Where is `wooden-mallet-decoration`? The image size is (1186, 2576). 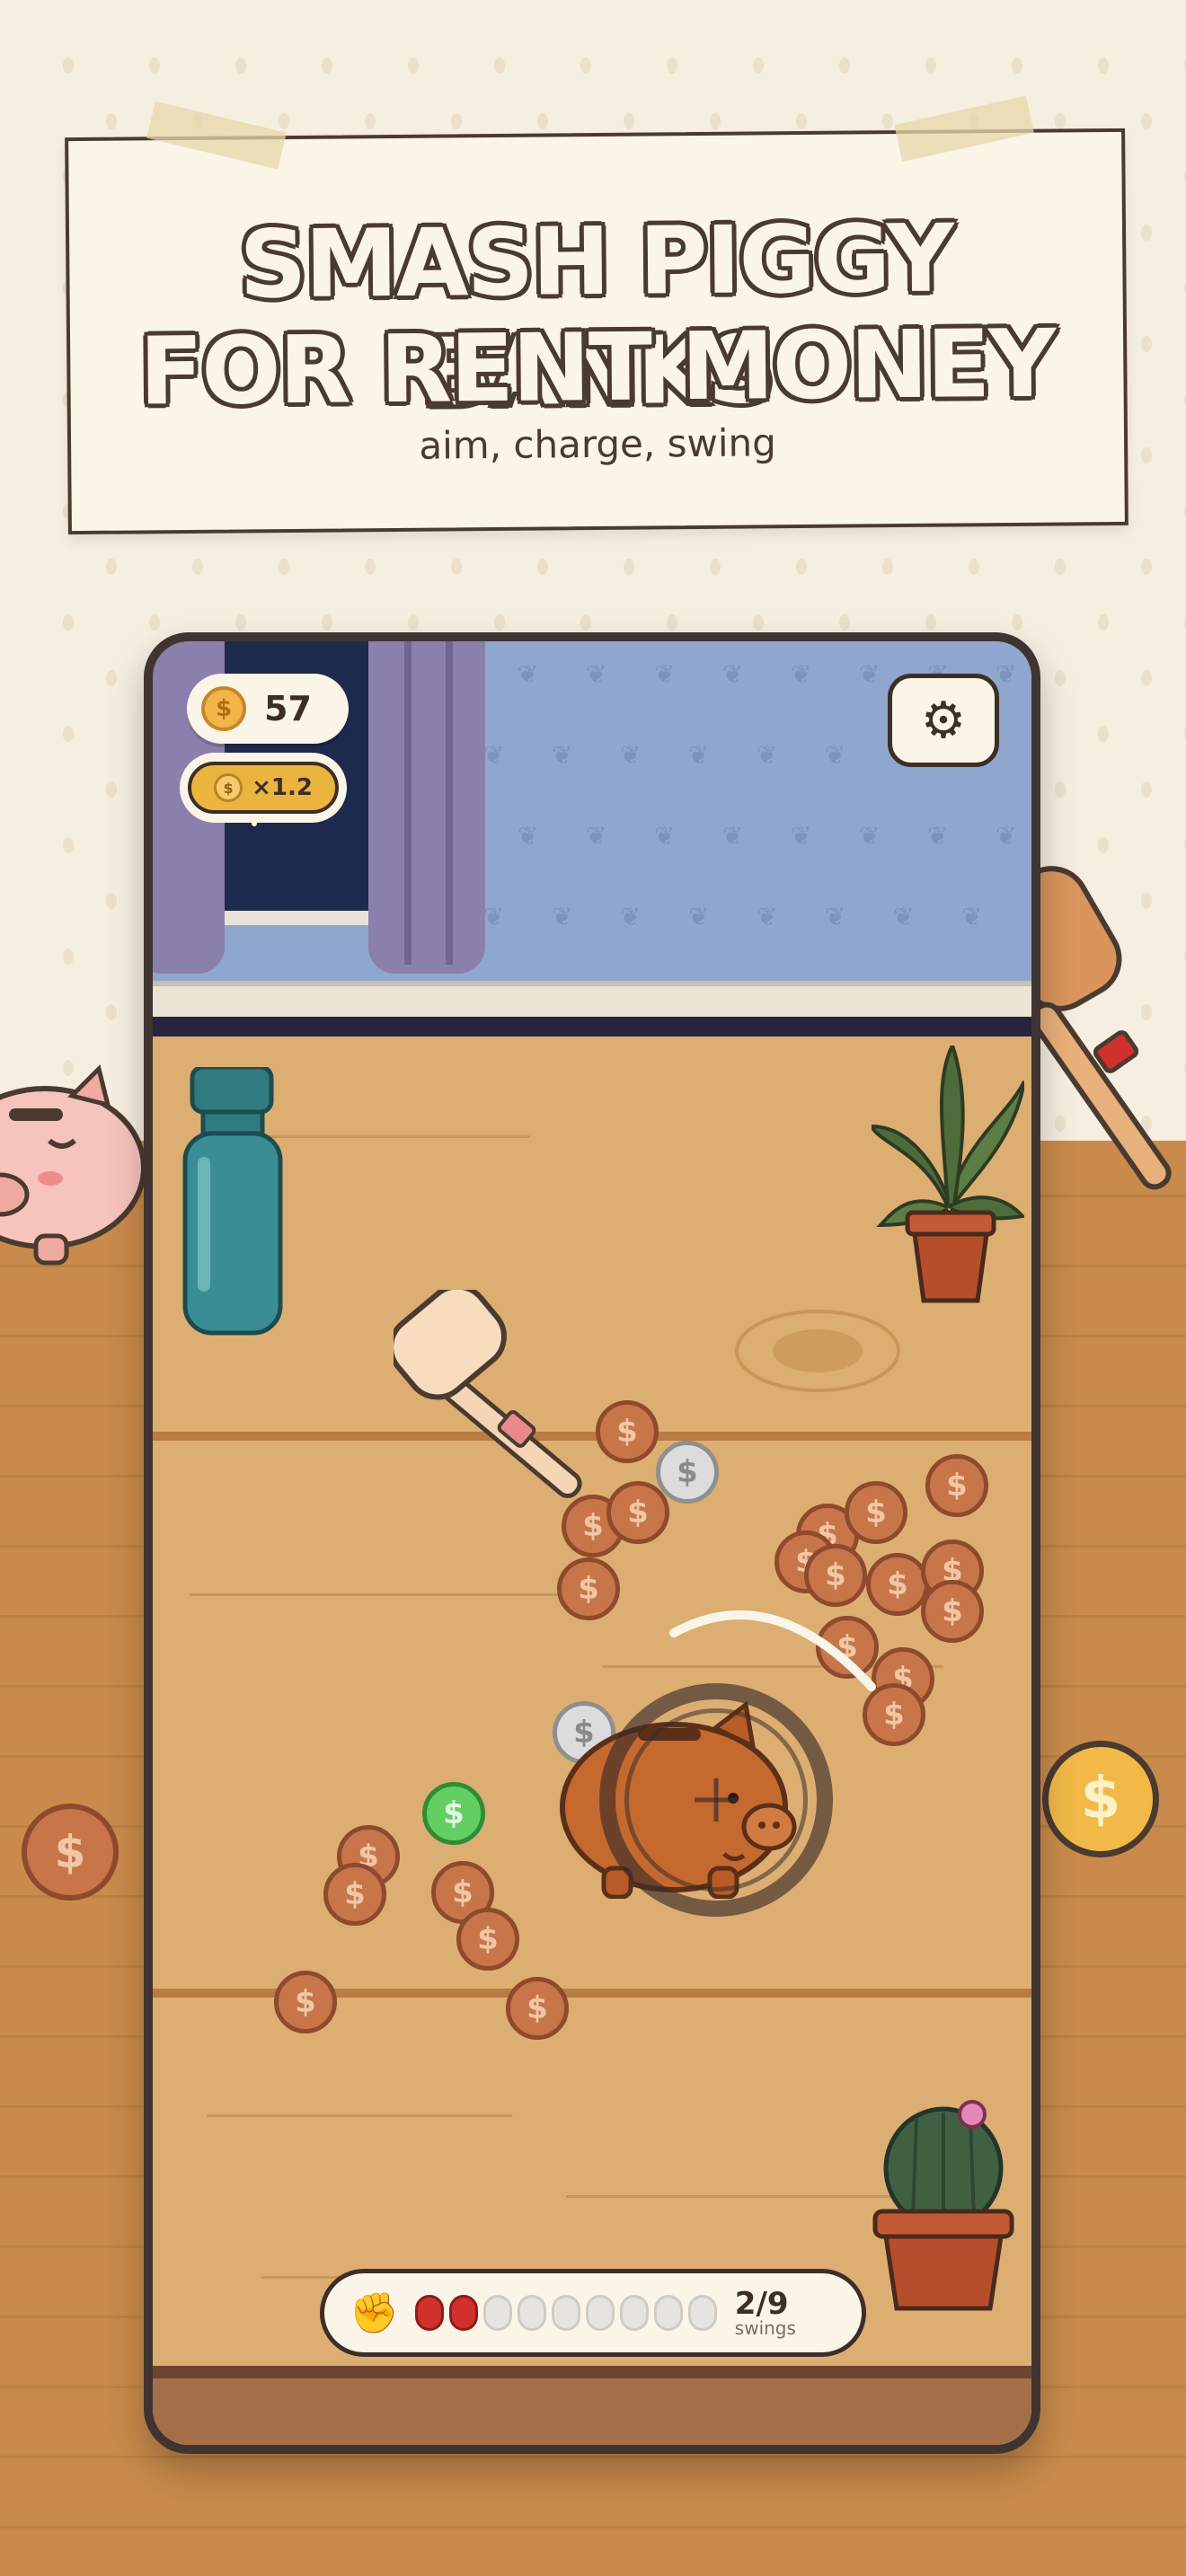 wooden-mallet-decoration is located at coordinates (1102, 1028).